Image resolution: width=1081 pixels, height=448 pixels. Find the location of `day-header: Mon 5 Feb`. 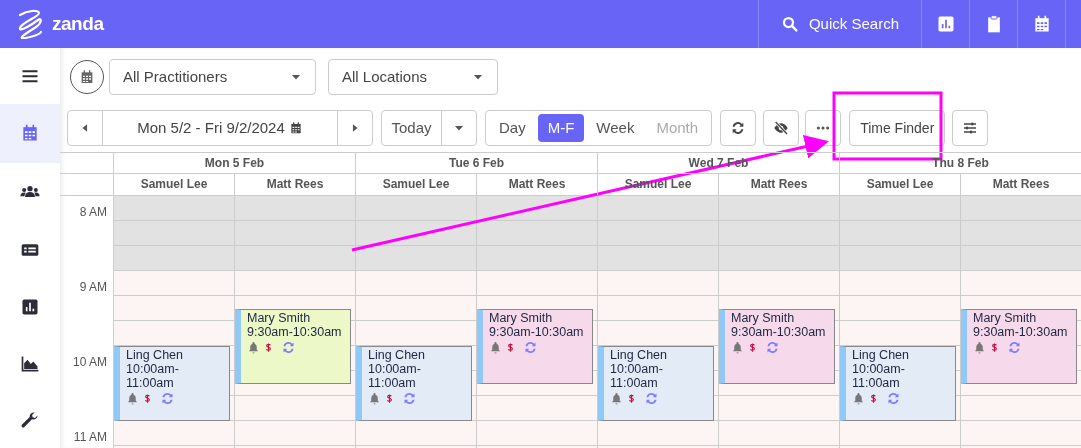

day-header: Mon 5 Feb is located at coordinates (234, 163).